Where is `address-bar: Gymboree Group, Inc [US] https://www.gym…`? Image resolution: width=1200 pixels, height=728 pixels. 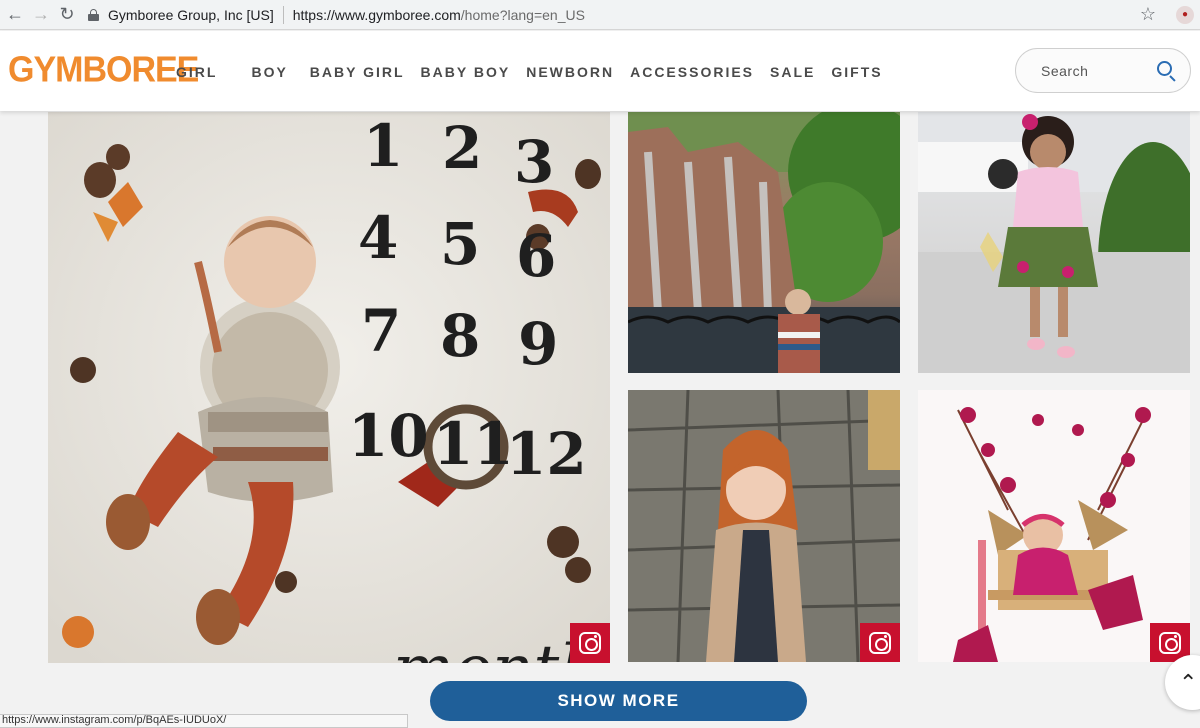
address-bar: Gymboree Group, Inc [US] https://www.gym… is located at coordinates (614, 15).